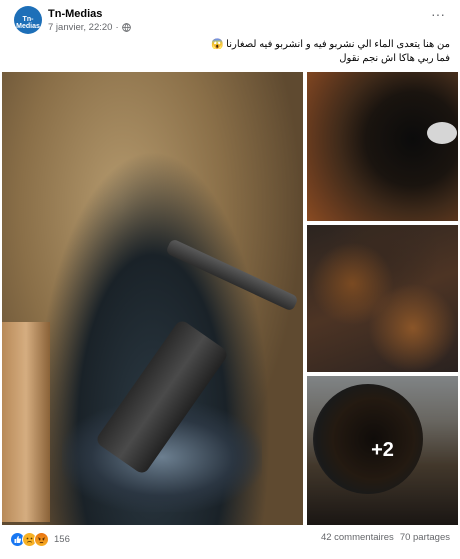 The height and width of the screenshot is (559, 460). What do you see at coordinates (425, 537) in the screenshot?
I see `shares-count: 70 partages` at bounding box center [425, 537].